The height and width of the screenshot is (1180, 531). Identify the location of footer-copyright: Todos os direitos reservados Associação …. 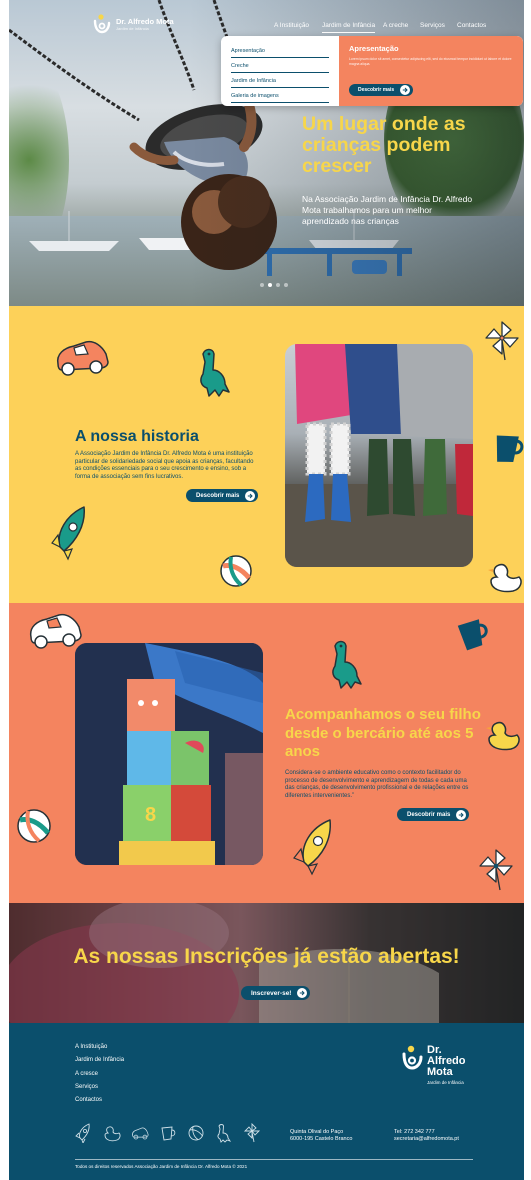
(161, 1166).